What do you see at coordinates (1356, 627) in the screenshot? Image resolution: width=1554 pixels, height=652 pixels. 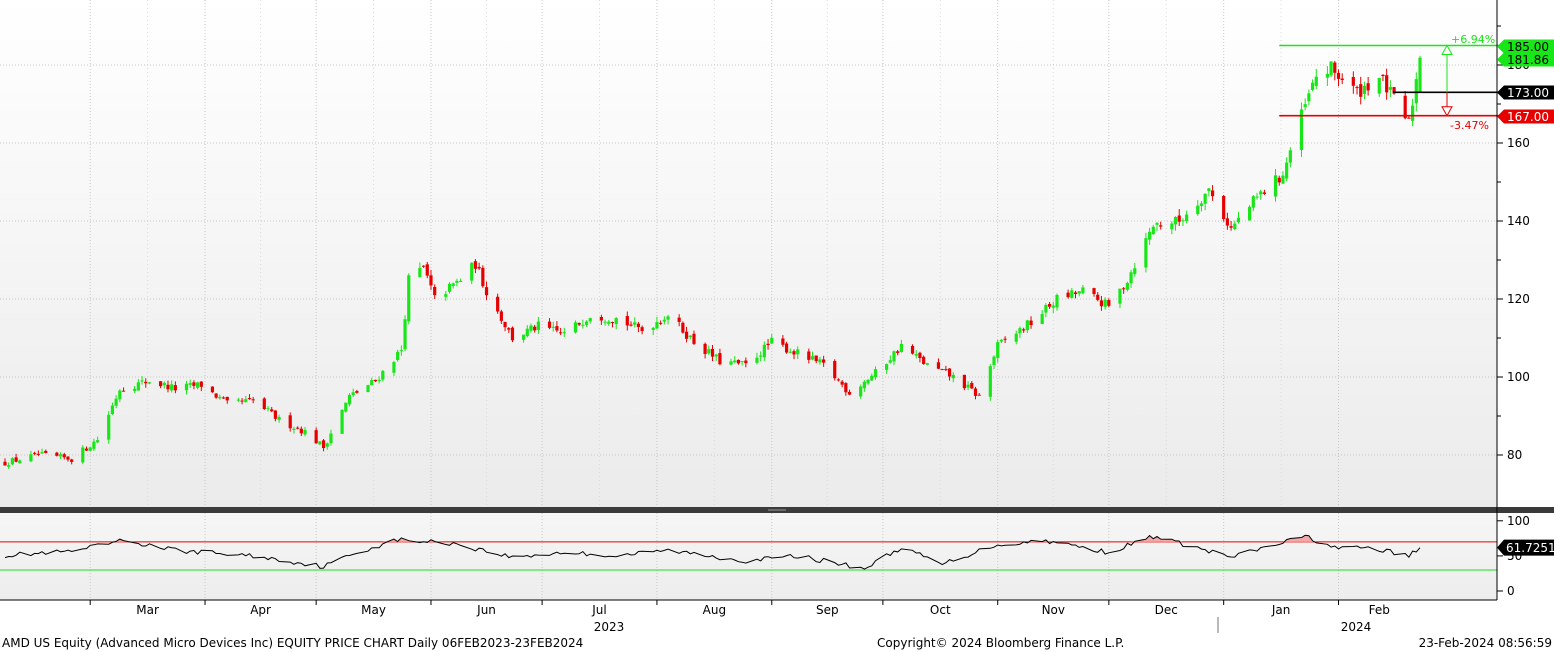 I see `x-year-label: 2024` at bounding box center [1356, 627].